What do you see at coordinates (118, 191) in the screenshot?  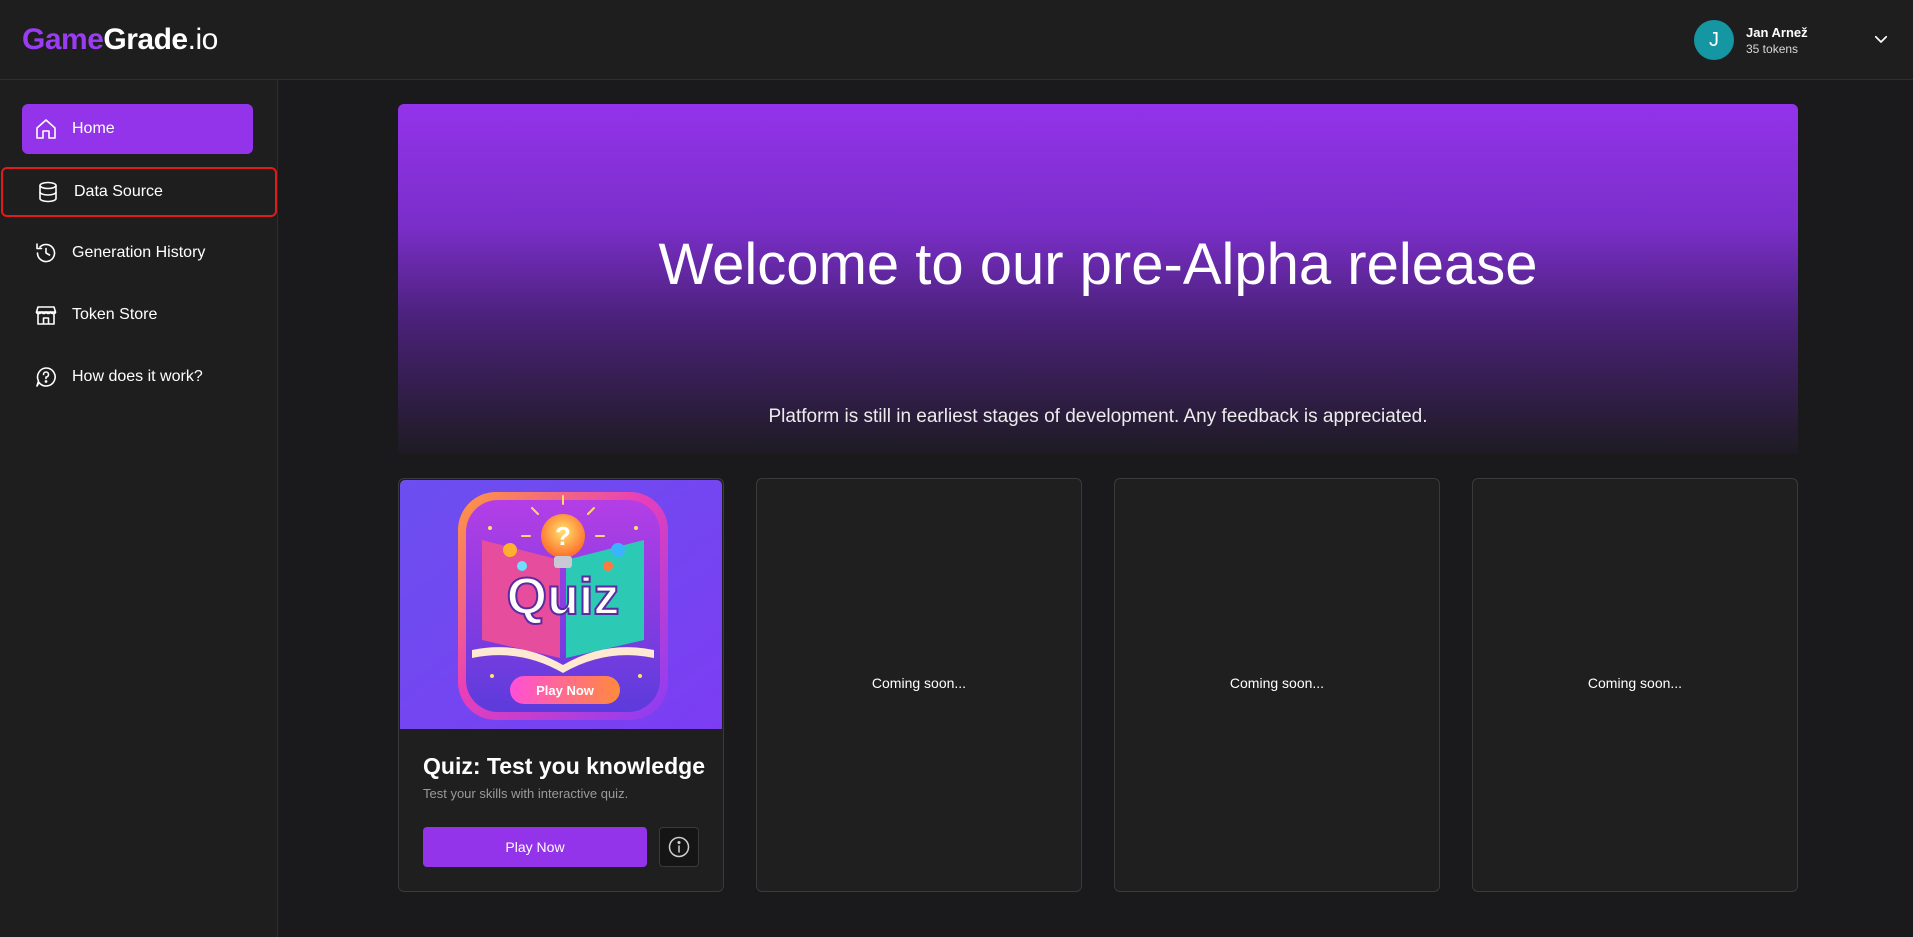 I see `sidebar-item-label: Data Source` at bounding box center [118, 191].